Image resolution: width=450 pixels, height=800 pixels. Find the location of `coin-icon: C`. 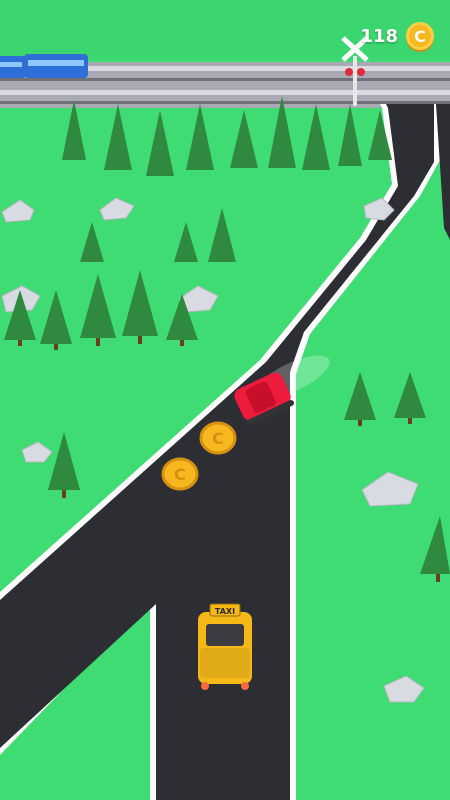

coin-icon: C is located at coordinates (420, 36).